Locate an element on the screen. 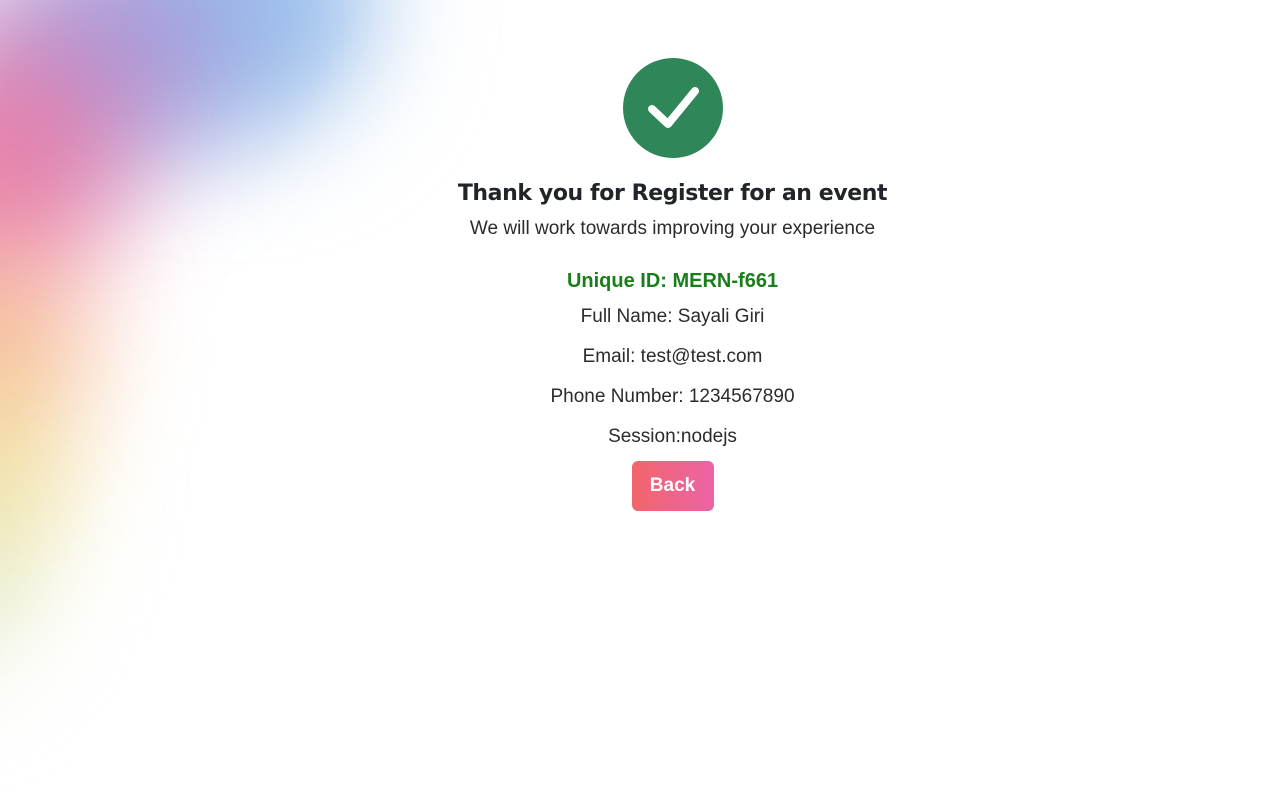 The width and height of the screenshot is (1285, 797). phone-number-text: Phone Number: 1234567890 is located at coordinates (672, 396).